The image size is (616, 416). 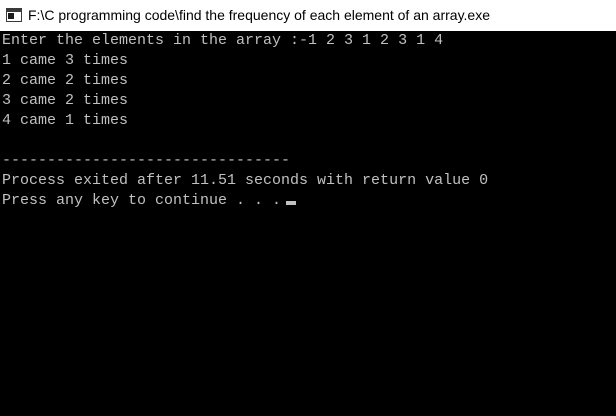 I want to click on console-line-continue-prompt: Press any key to continue . . ., so click(x=149, y=201).